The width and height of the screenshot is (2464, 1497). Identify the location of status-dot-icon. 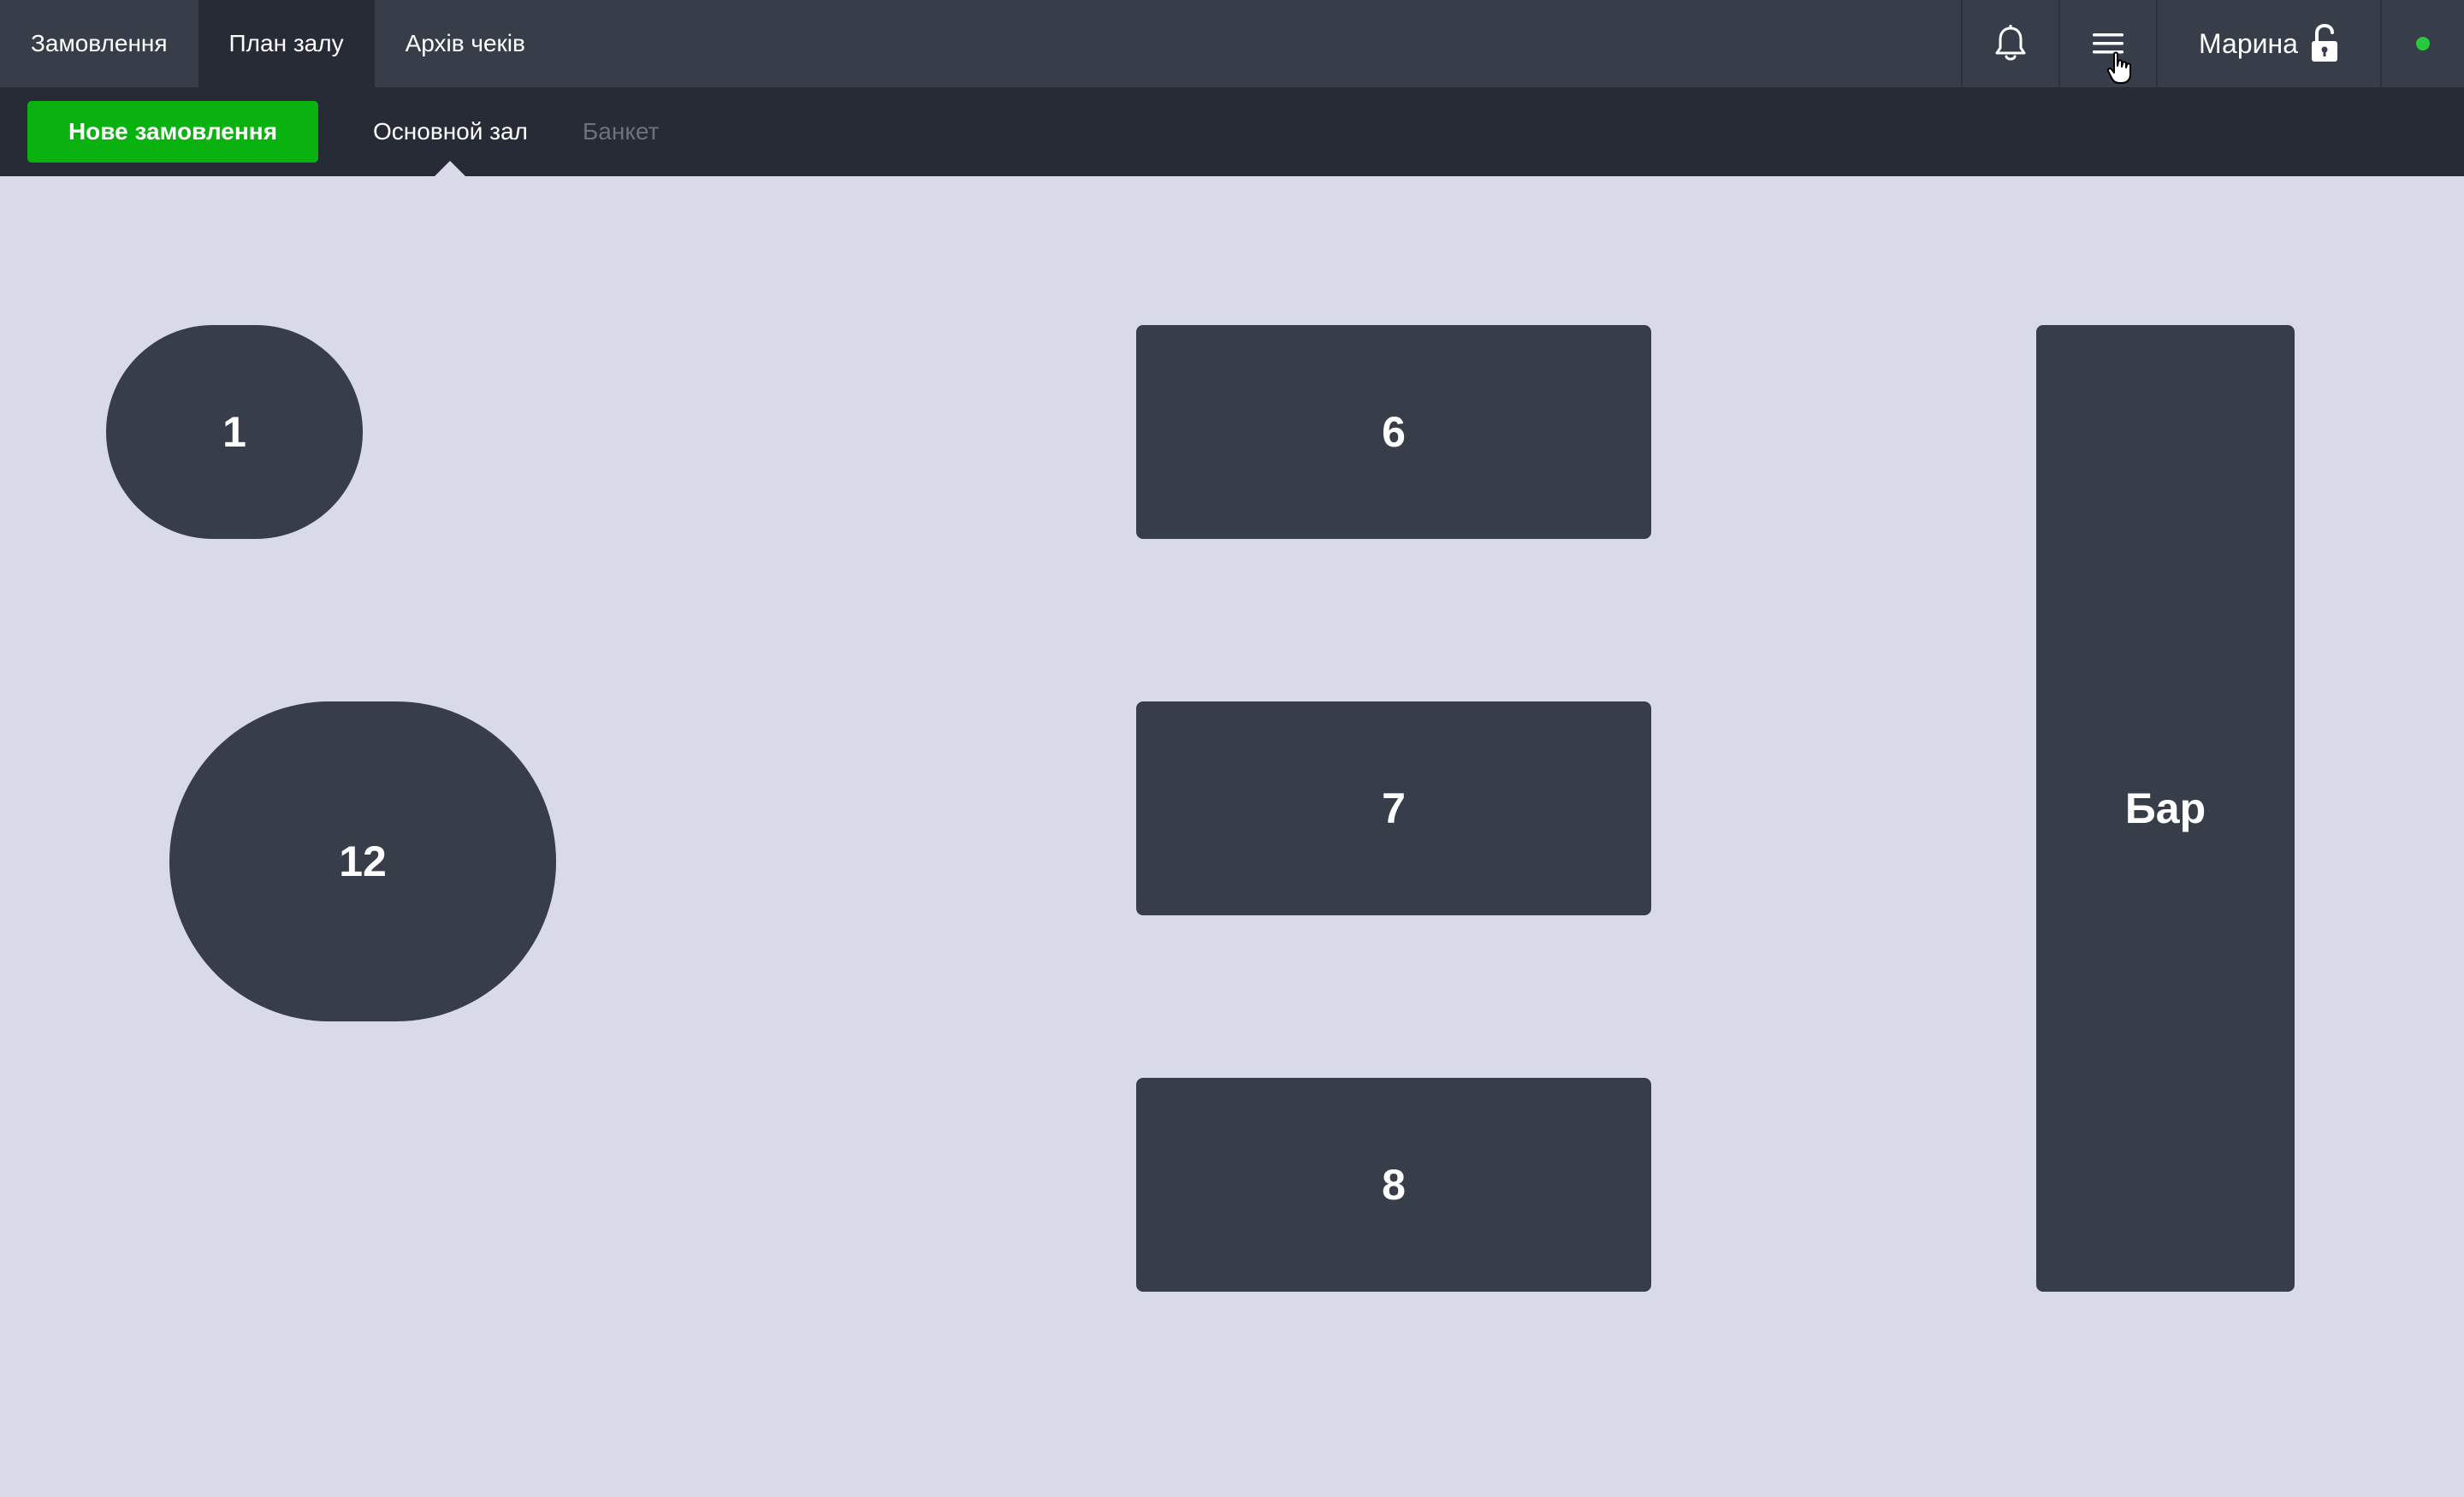
(2423, 43).